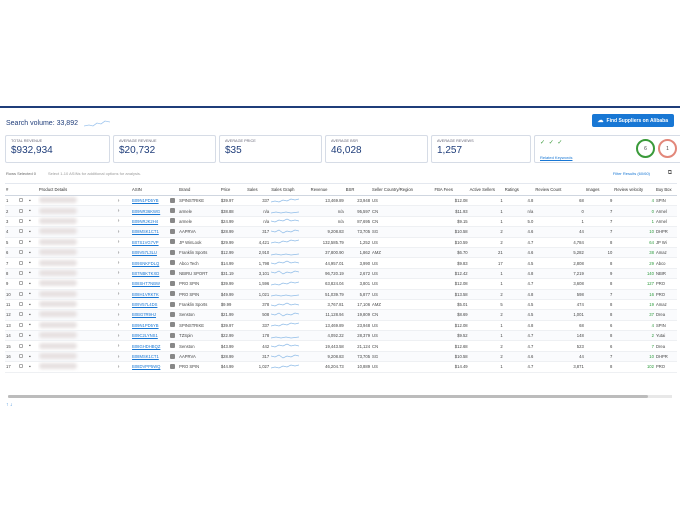 The width and height of the screenshot is (680, 510). Describe the element at coordinates (556, 157) in the screenshot. I see `related-keywords-link: Related Keywords` at that location.